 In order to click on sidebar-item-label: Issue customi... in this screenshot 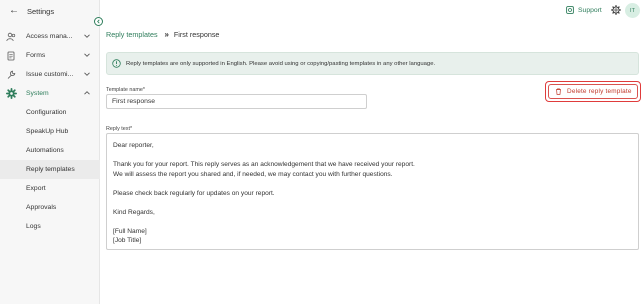, I will do `click(50, 74)`.